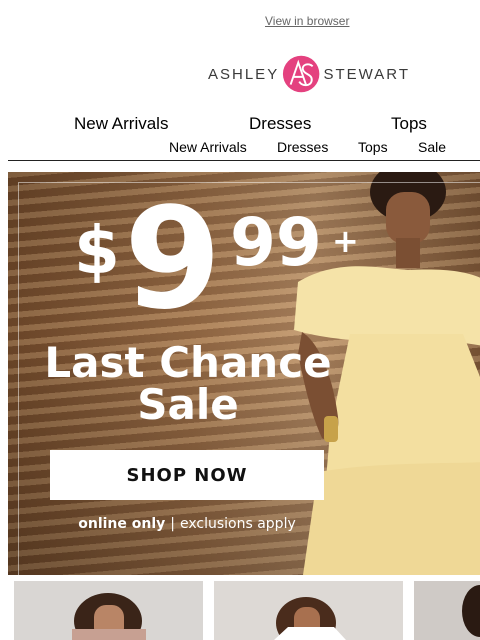 This screenshot has width=480, height=640. What do you see at coordinates (471, 611) in the screenshot?
I see `thumbnail-3-image` at bounding box center [471, 611].